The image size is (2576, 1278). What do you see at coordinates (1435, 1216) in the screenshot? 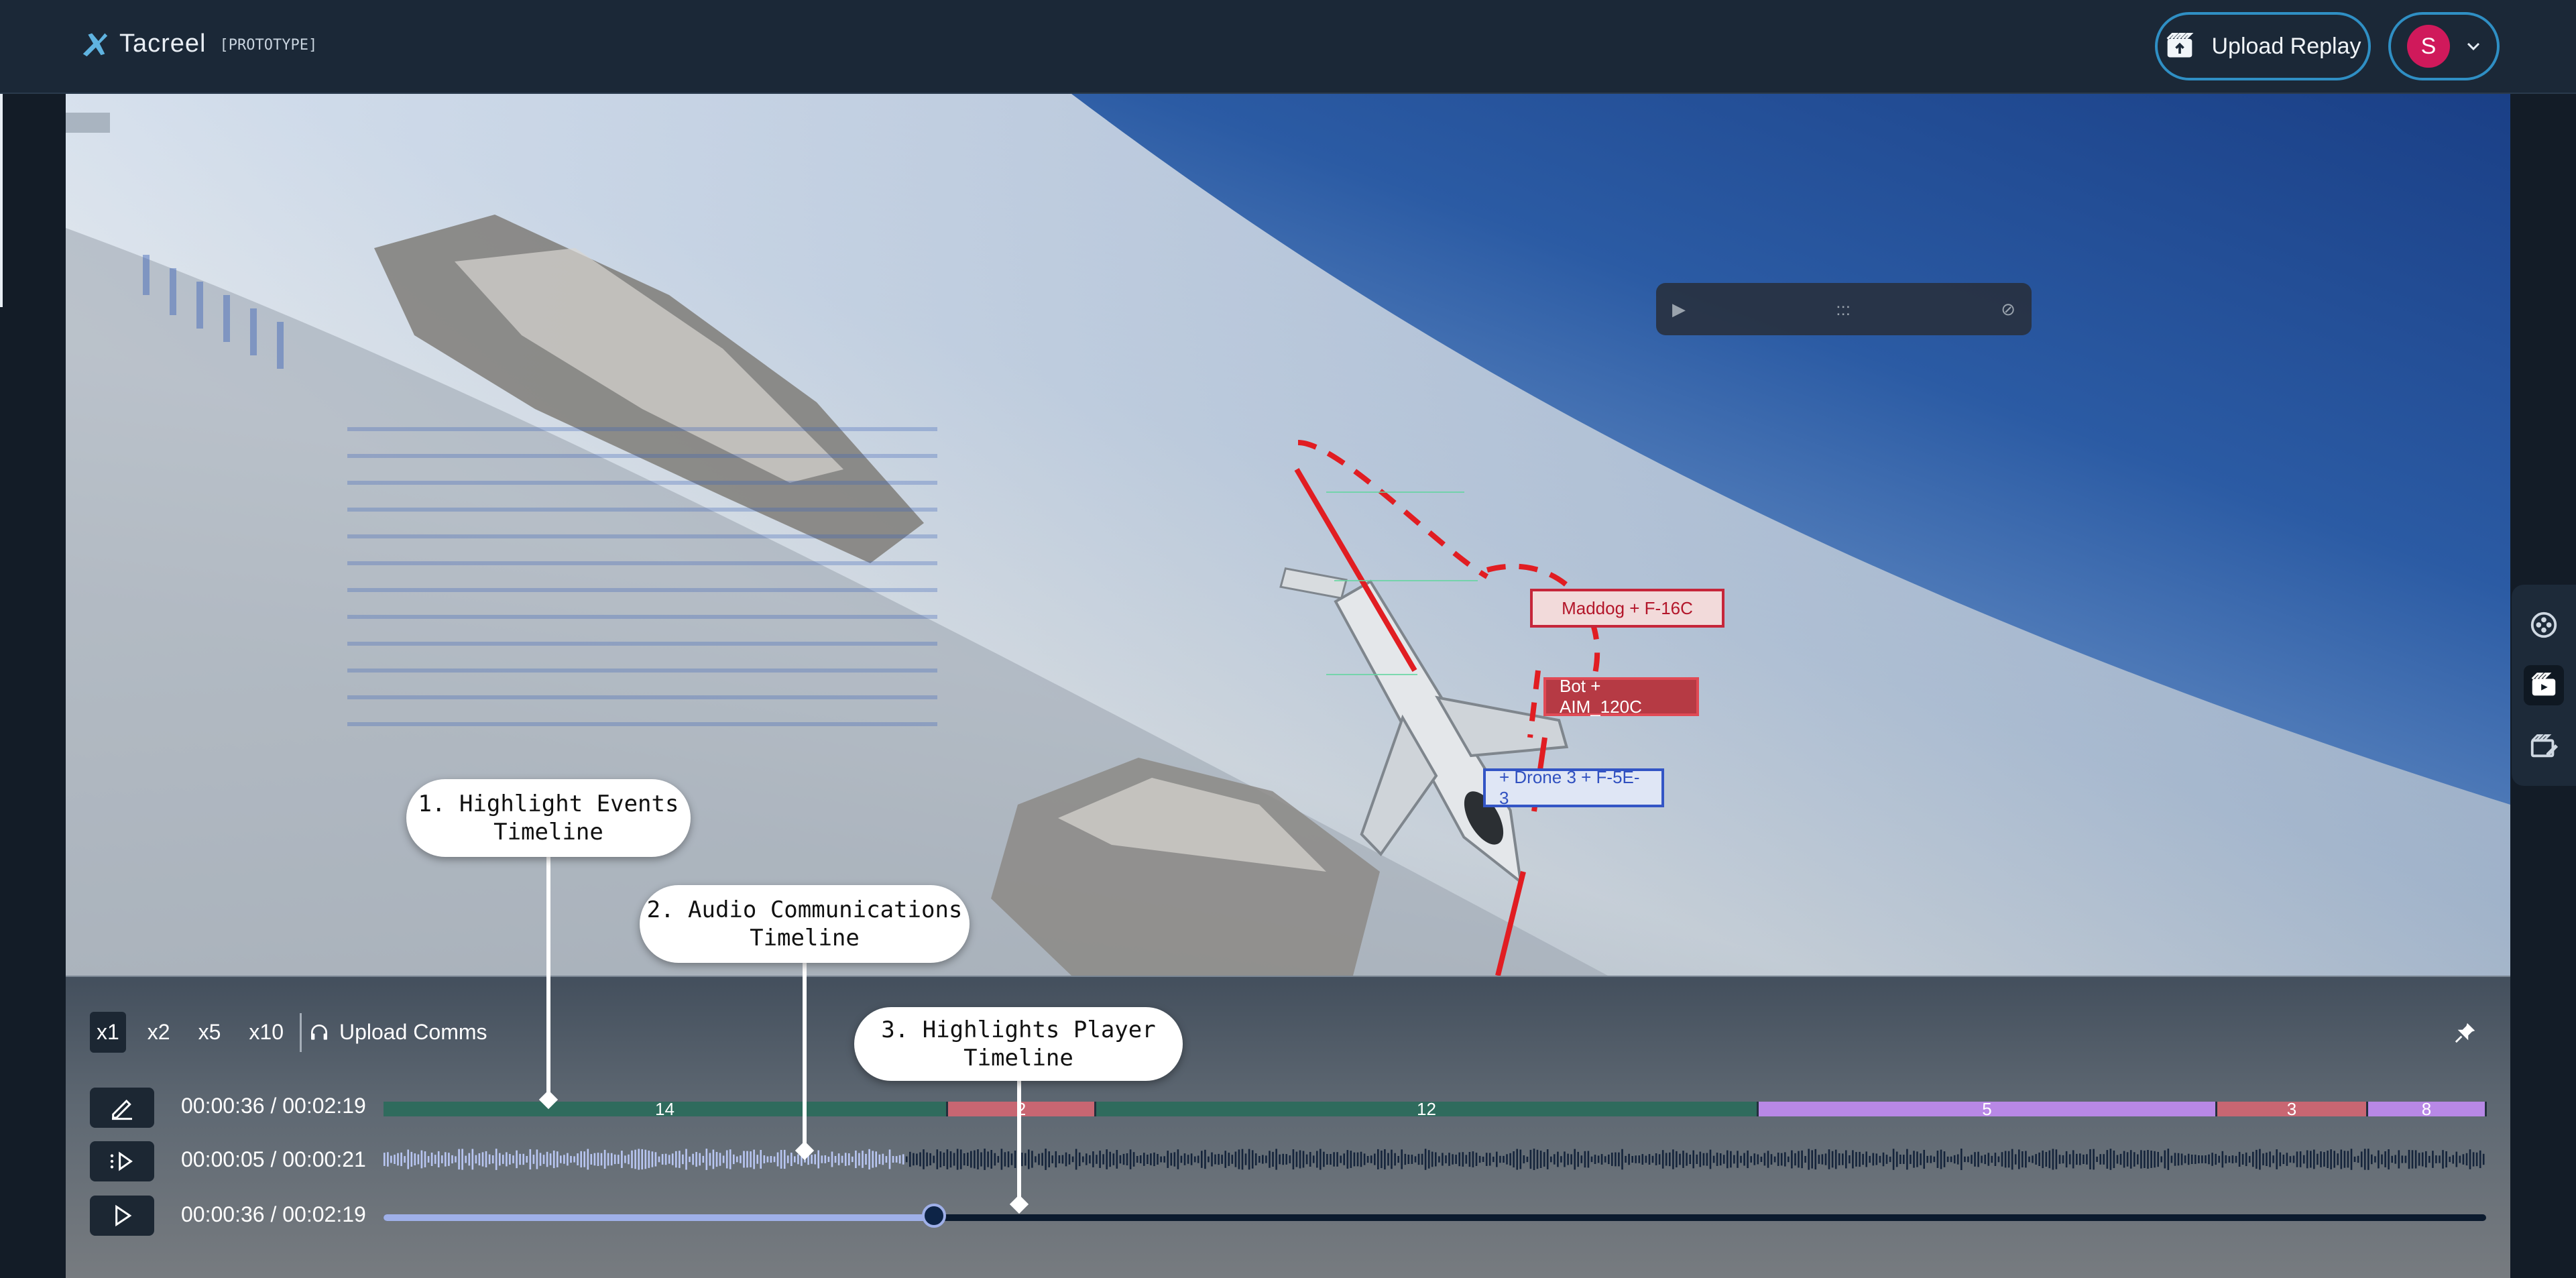
I see `highlights-player-timeline` at bounding box center [1435, 1216].